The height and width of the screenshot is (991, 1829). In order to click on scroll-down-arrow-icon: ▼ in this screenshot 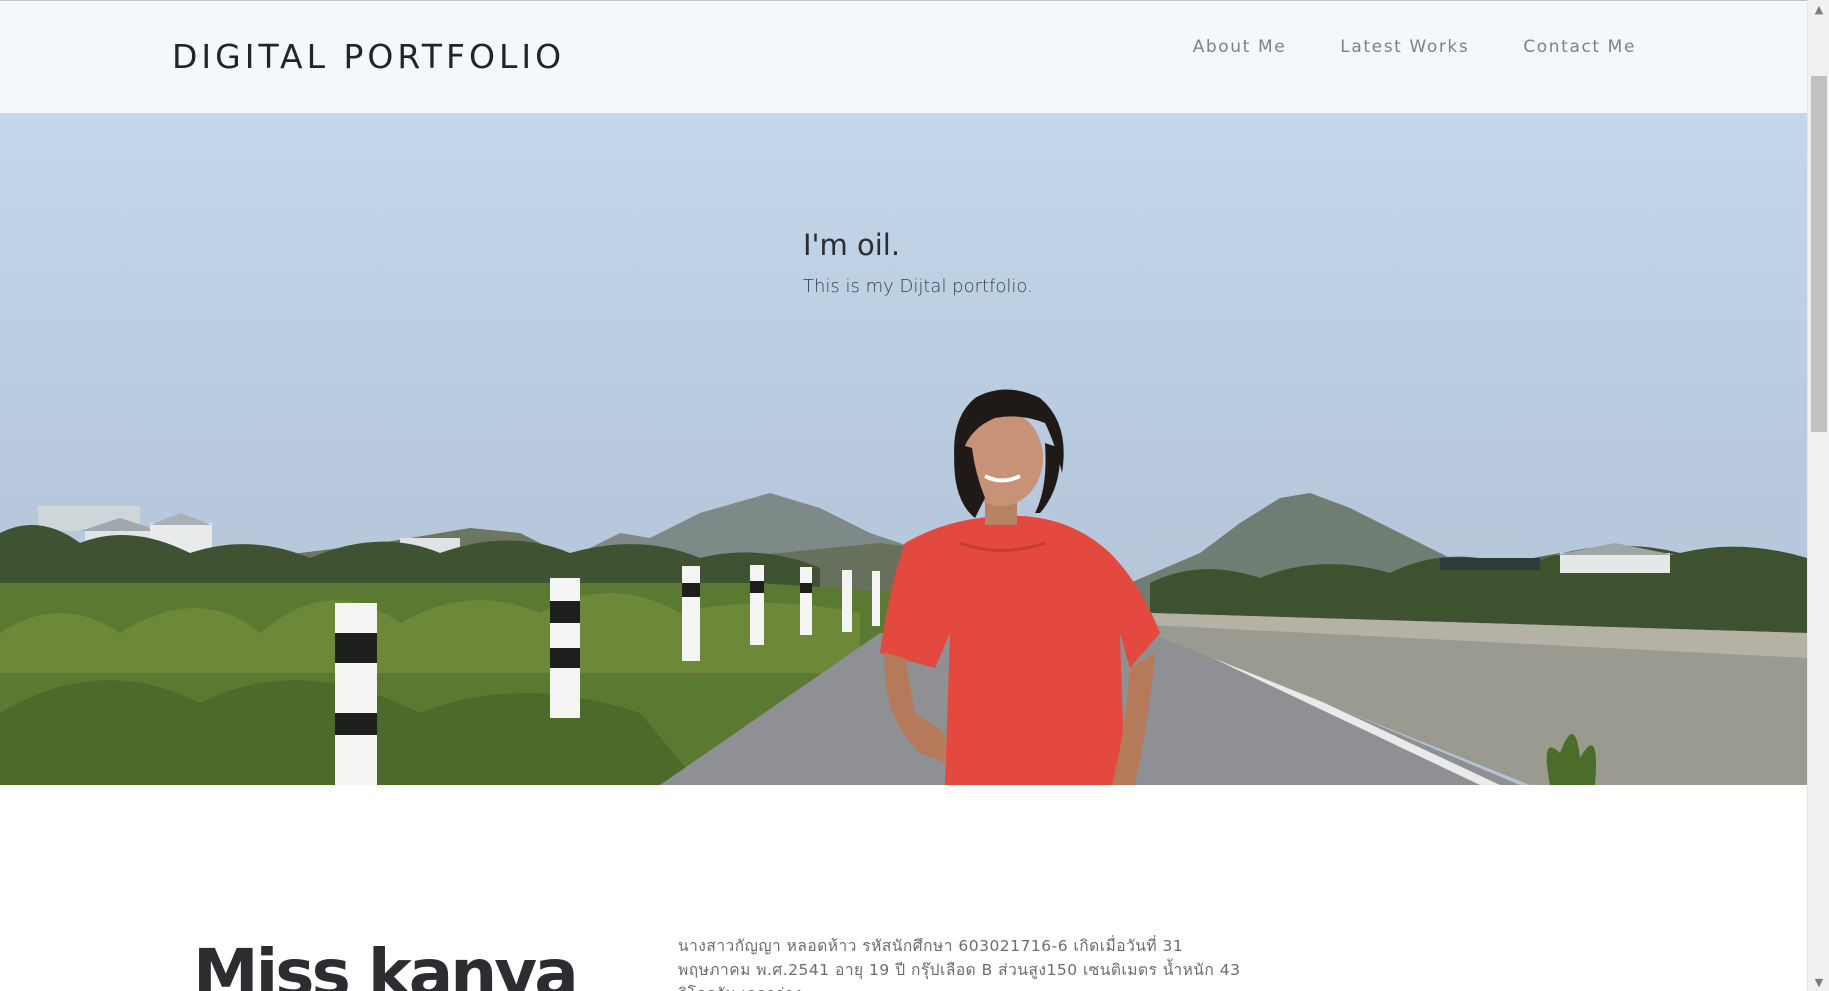, I will do `click(1818, 982)`.